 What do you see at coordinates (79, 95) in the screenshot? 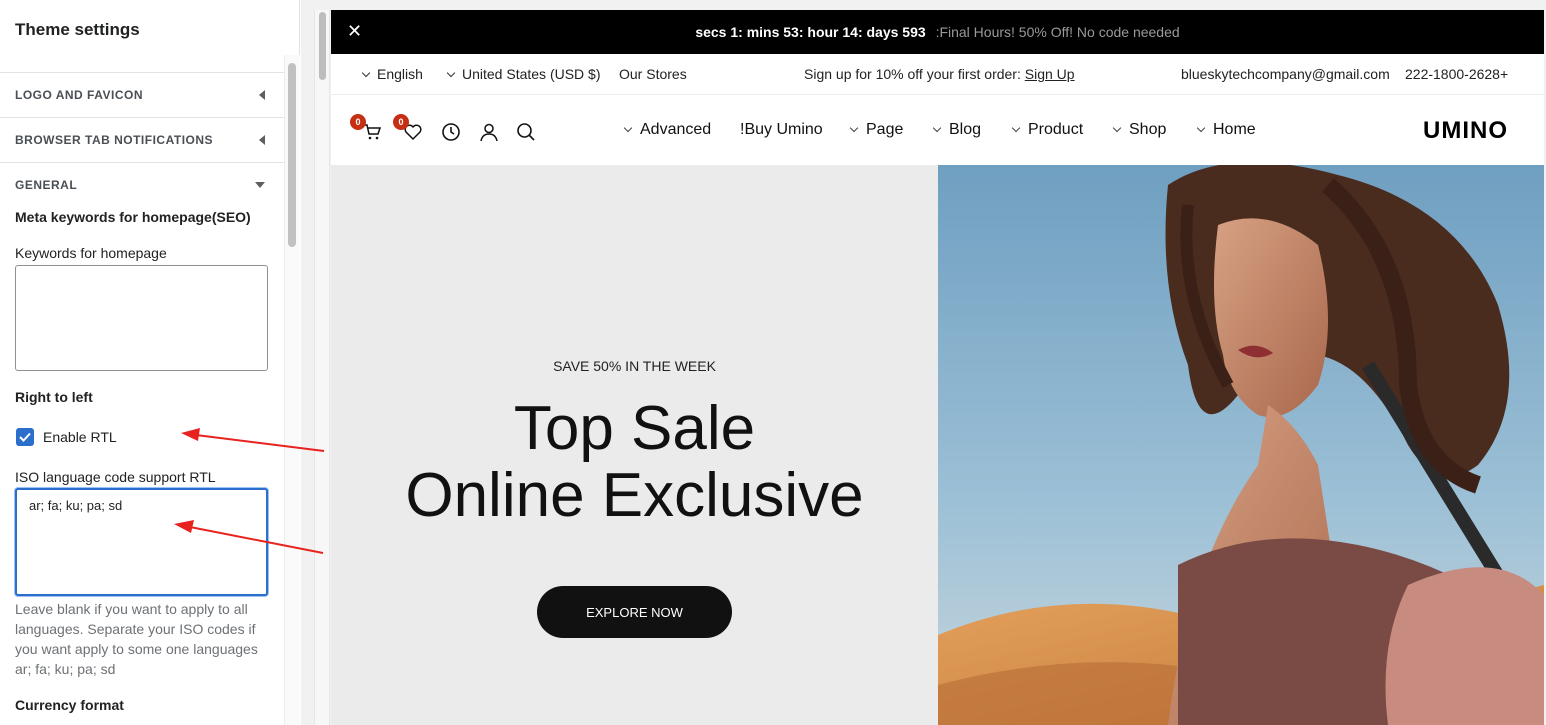
I see `section-label: LOGO AND FAVICON` at bounding box center [79, 95].